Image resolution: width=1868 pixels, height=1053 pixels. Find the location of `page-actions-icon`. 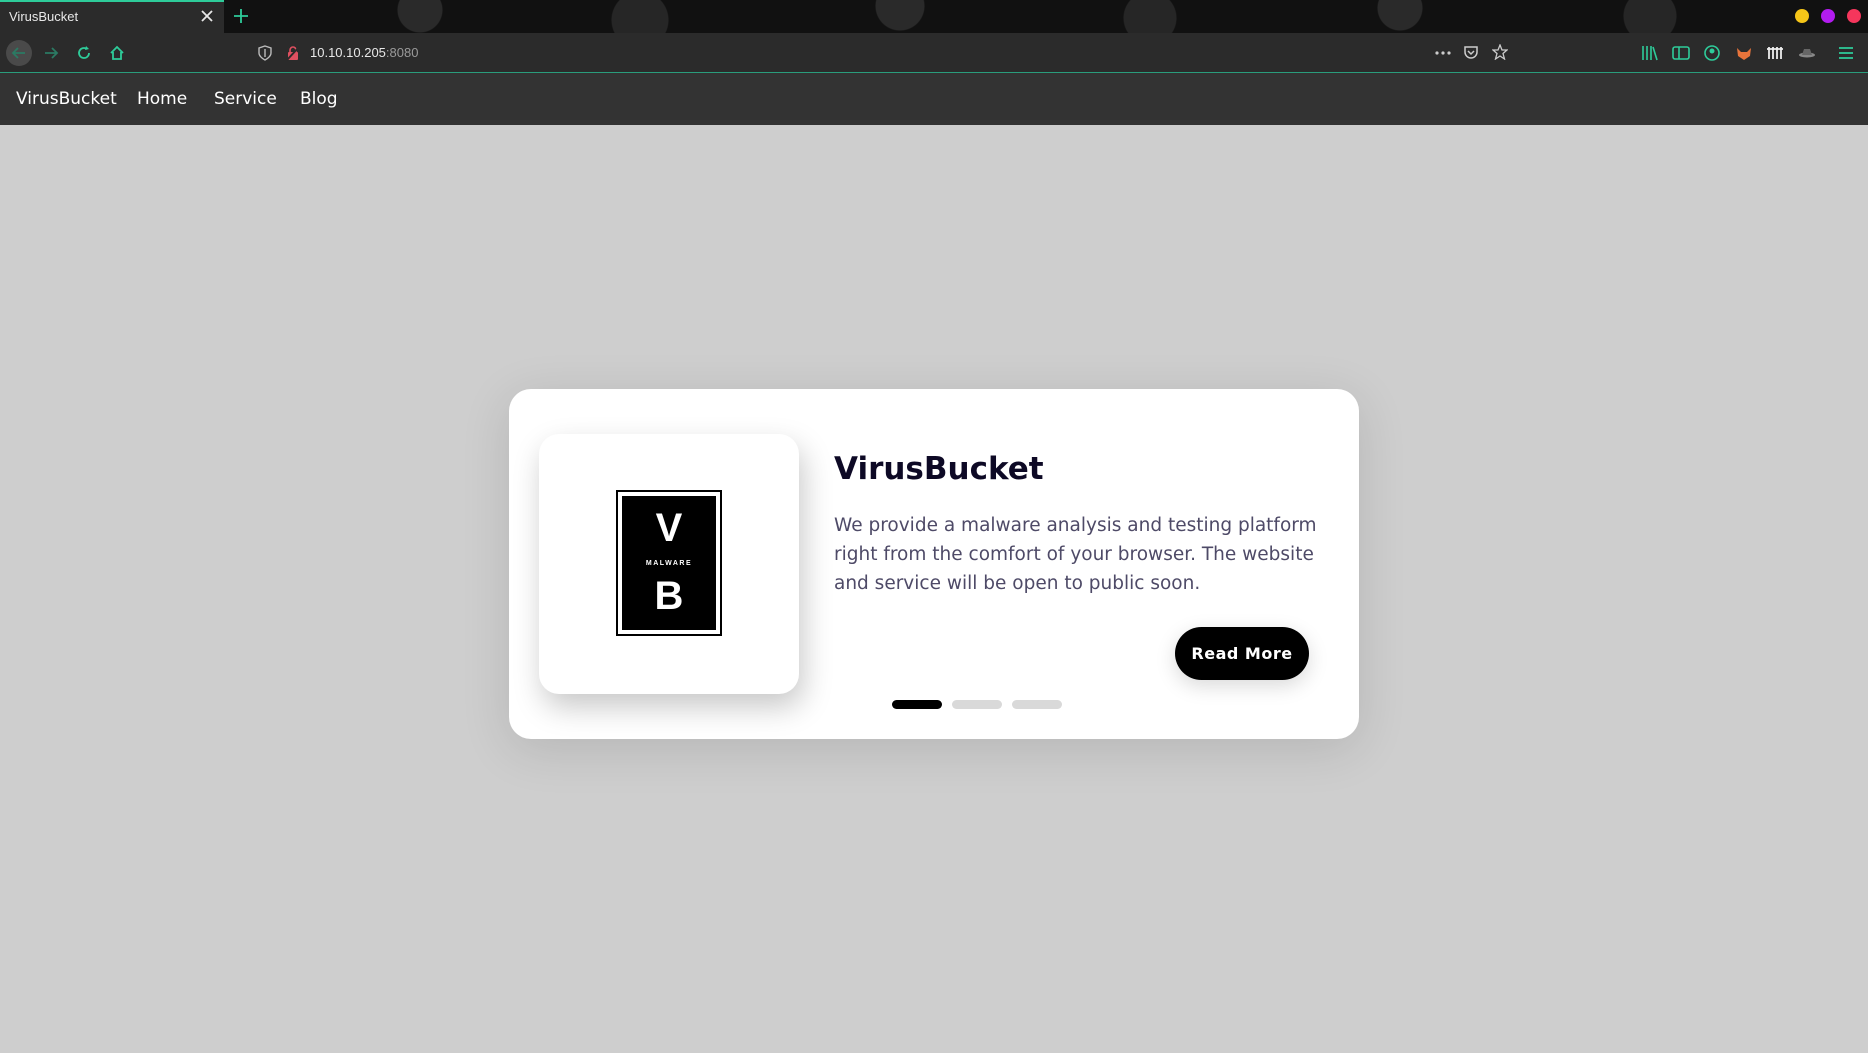

page-actions-icon is located at coordinates (1443, 53).